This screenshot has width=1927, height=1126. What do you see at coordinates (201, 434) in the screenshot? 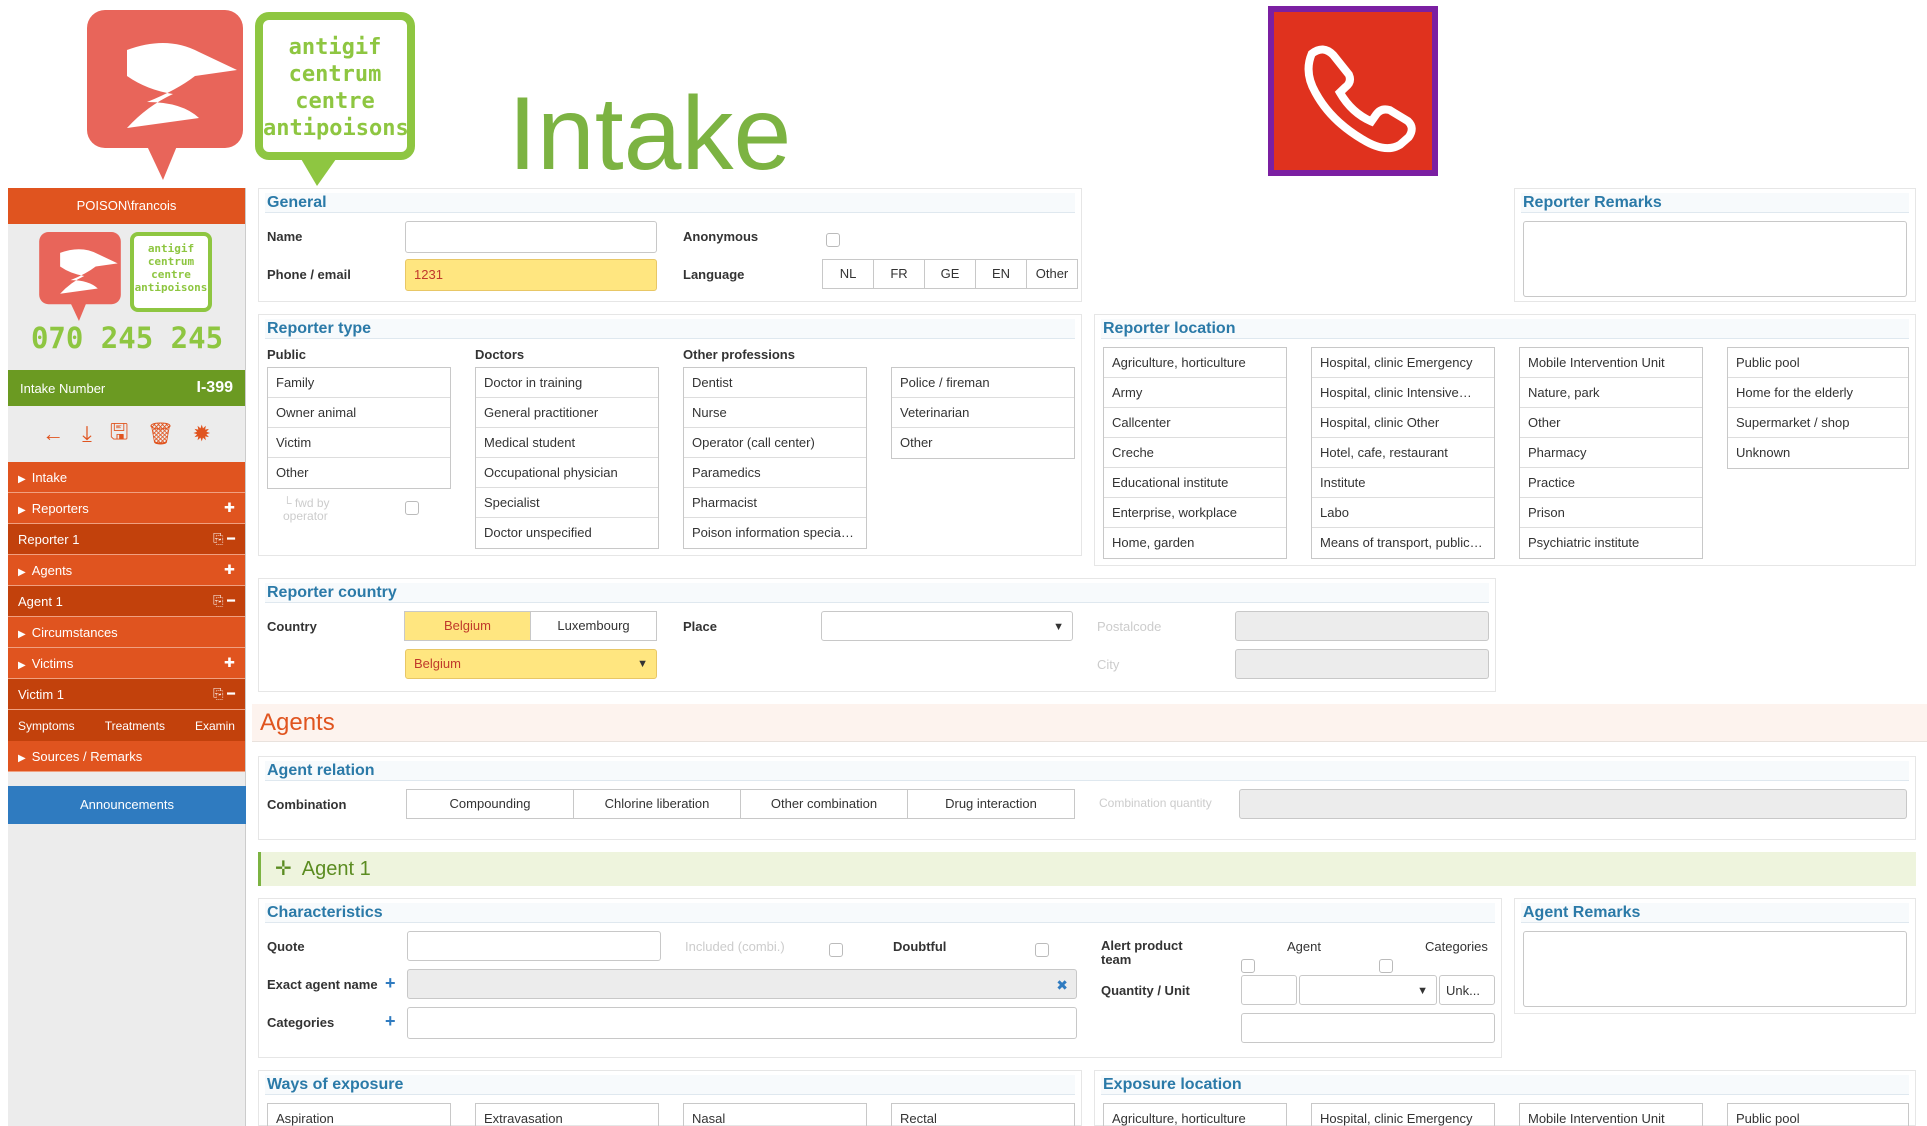
I see `bug-icon: ✹` at bounding box center [201, 434].